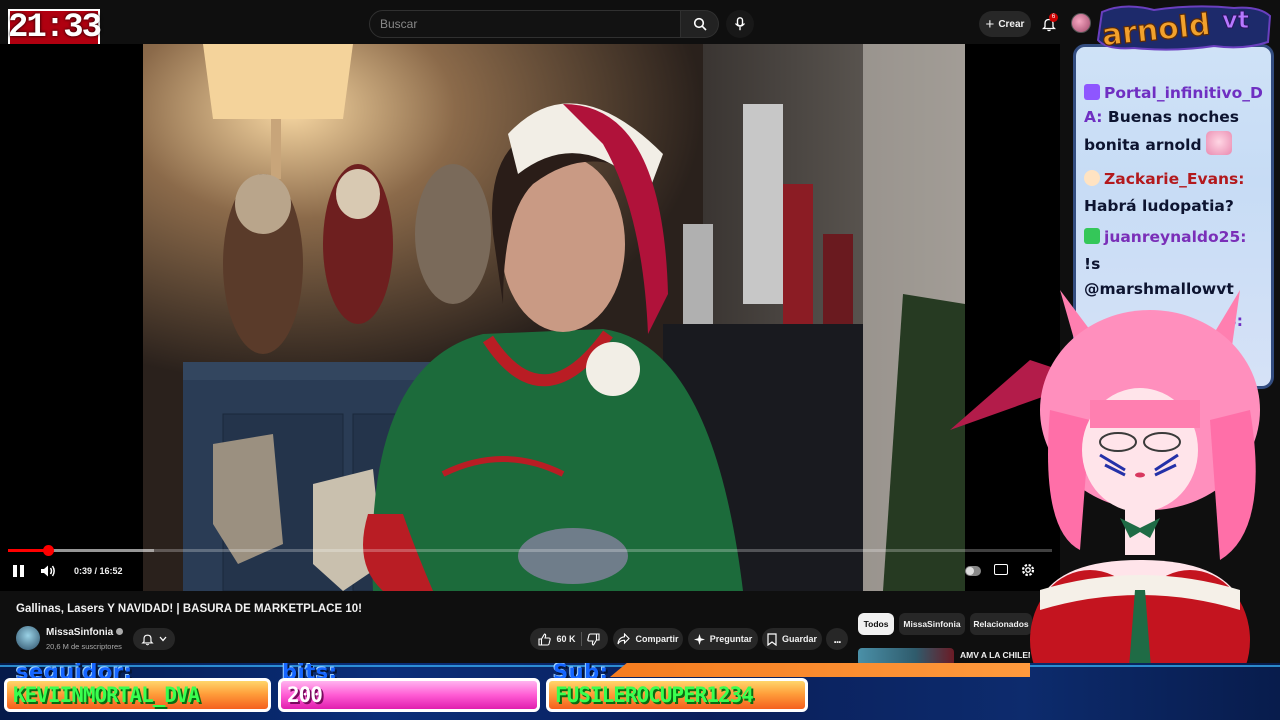 Image resolution: width=1280 pixels, height=720 pixels. Describe the element at coordinates (54, 28) in the screenshot. I see `stream-clock: 21:33` at that location.